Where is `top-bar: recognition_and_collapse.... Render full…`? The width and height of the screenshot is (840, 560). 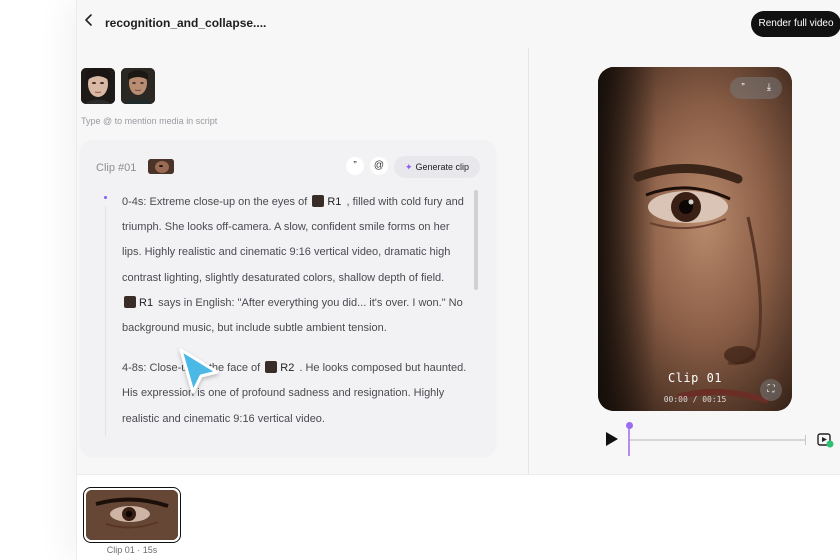
top-bar: recognition_and_collapse.... Render full… is located at coordinates (458, 24).